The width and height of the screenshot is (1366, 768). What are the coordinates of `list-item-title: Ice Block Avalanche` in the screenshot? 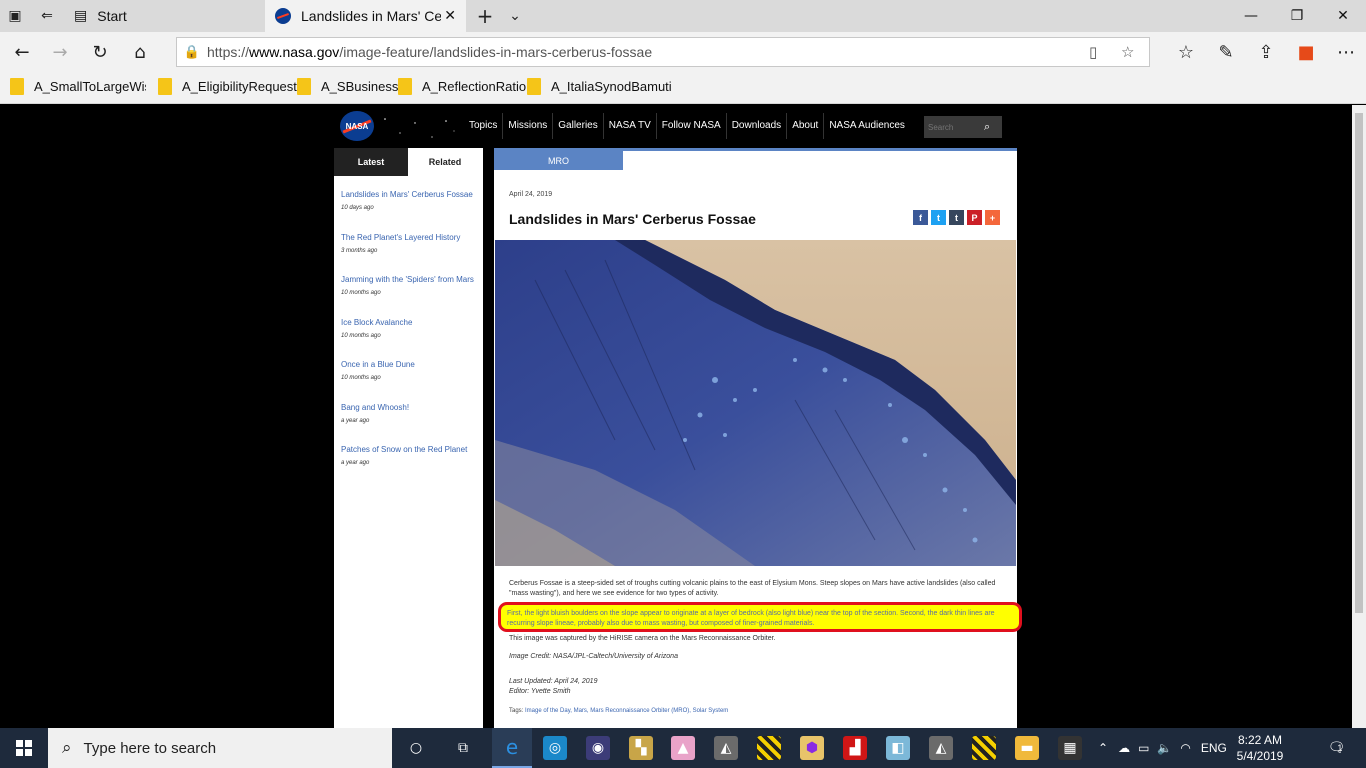 It's located at (410, 322).